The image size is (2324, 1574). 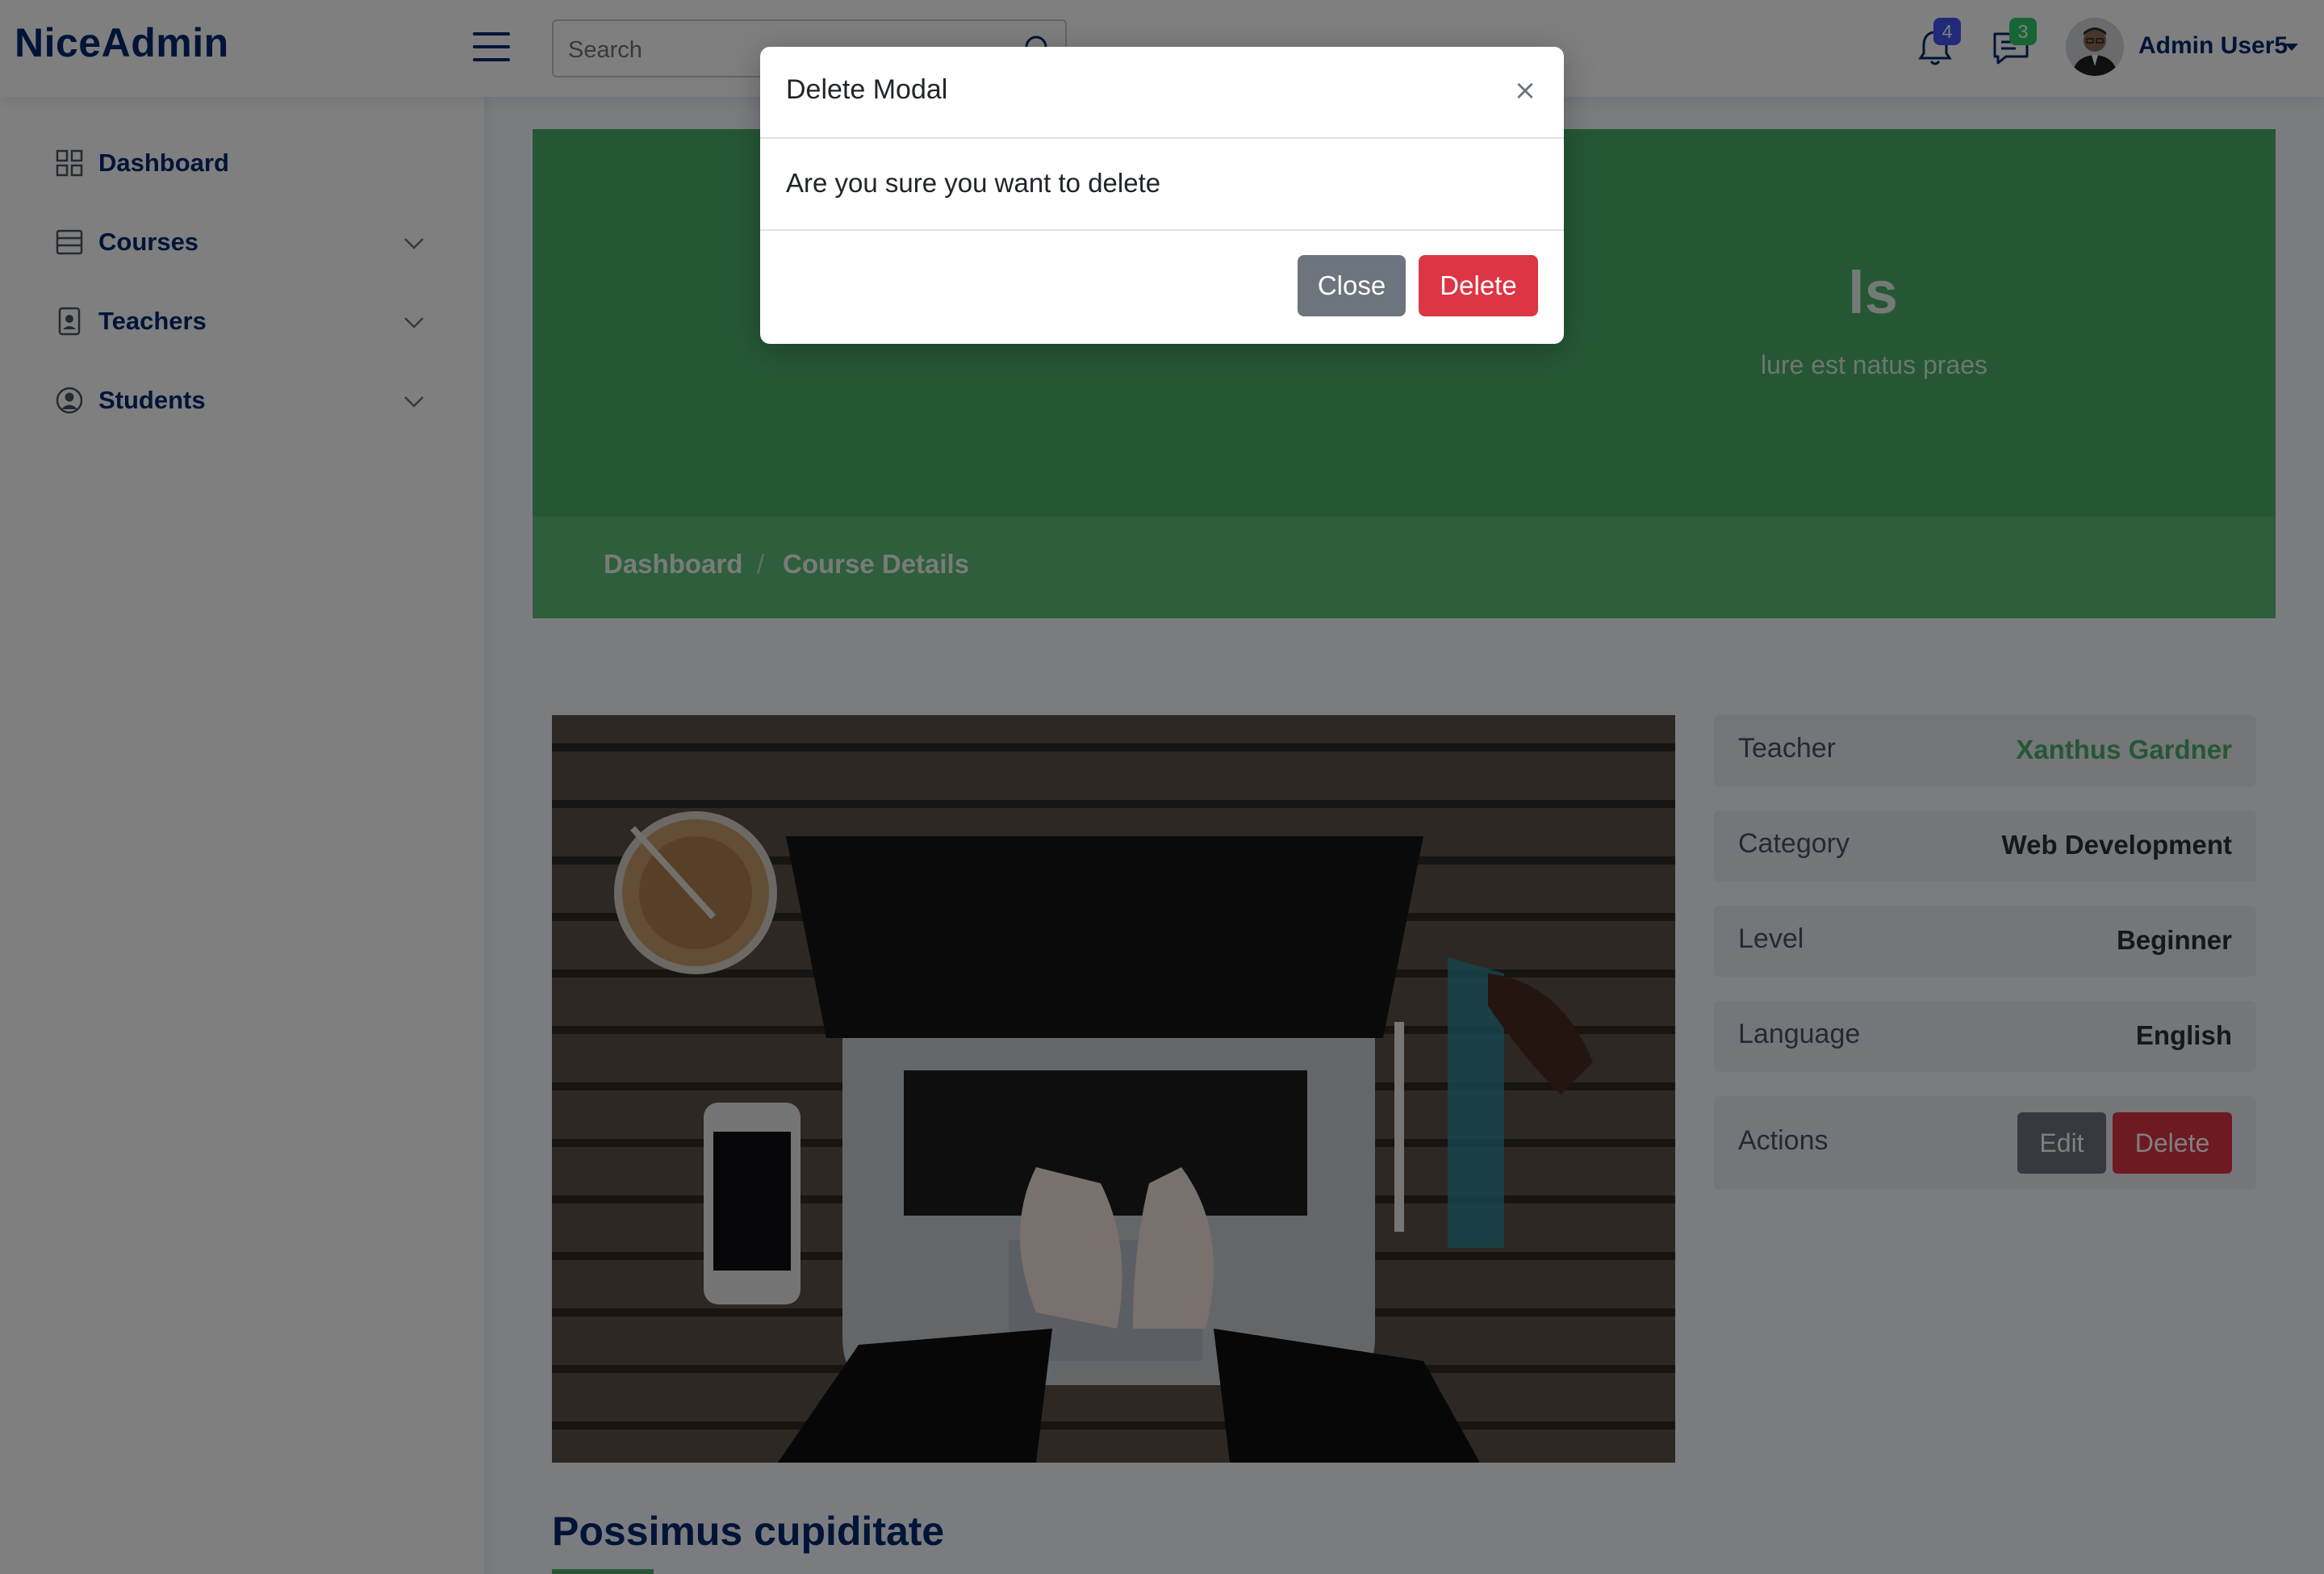 What do you see at coordinates (1162, 93) in the screenshot?
I see `modal-header: Delete Modal ×` at bounding box center [1162, 93].